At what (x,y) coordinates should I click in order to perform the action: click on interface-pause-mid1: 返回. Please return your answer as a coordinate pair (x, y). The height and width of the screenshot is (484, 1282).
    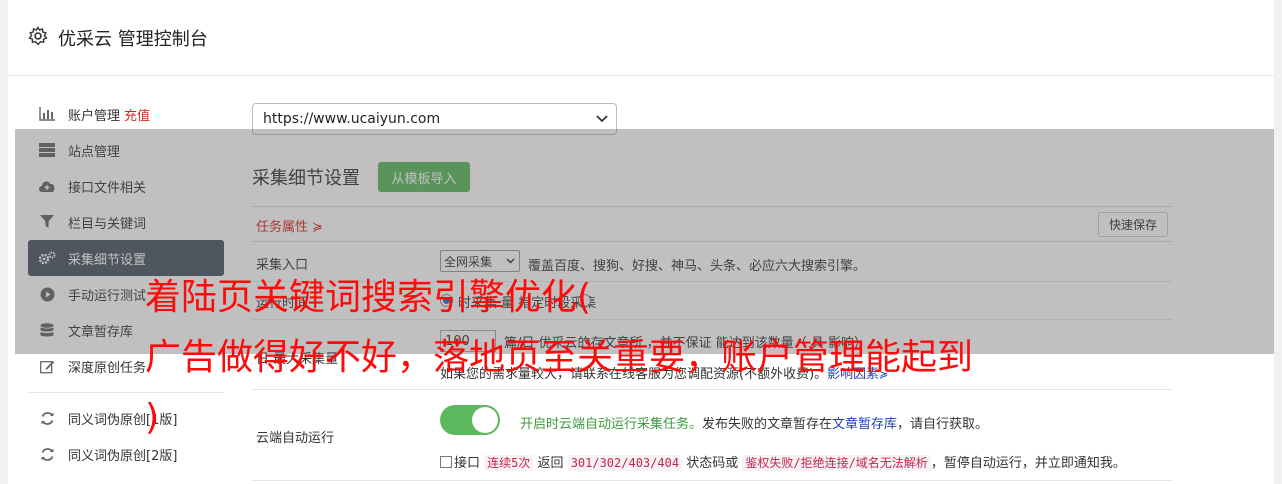
    Looking at the image, I should click on (550, 463).